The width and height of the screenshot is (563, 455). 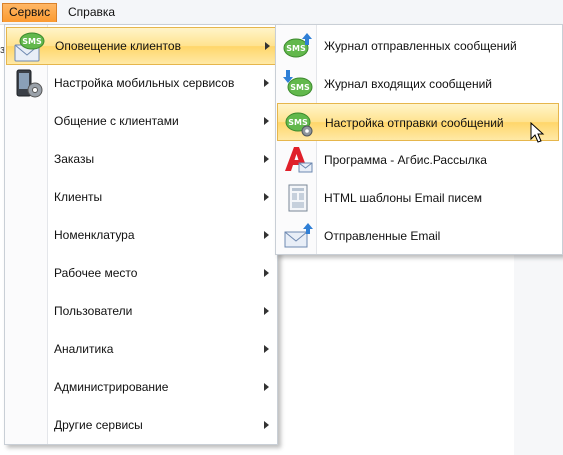 I want to click on submenu-item-incoming-messages-log: SMS Журнал входящих сообщений, so click(x=418, y=84).